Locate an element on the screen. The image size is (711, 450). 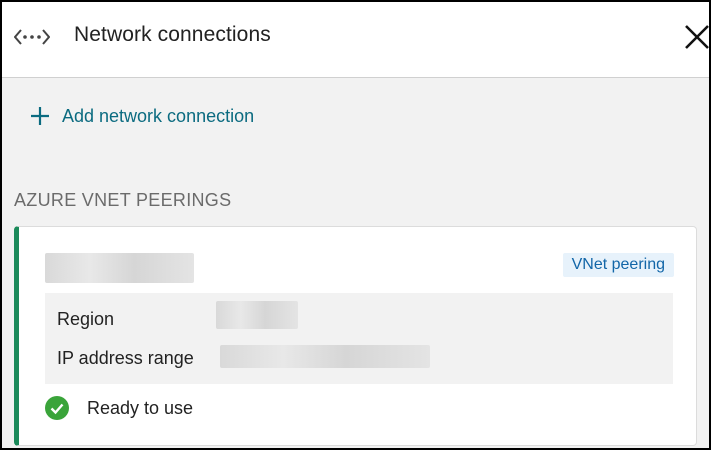
vnet-peering-badge: VNet peering is located at coordinates (618, 265).